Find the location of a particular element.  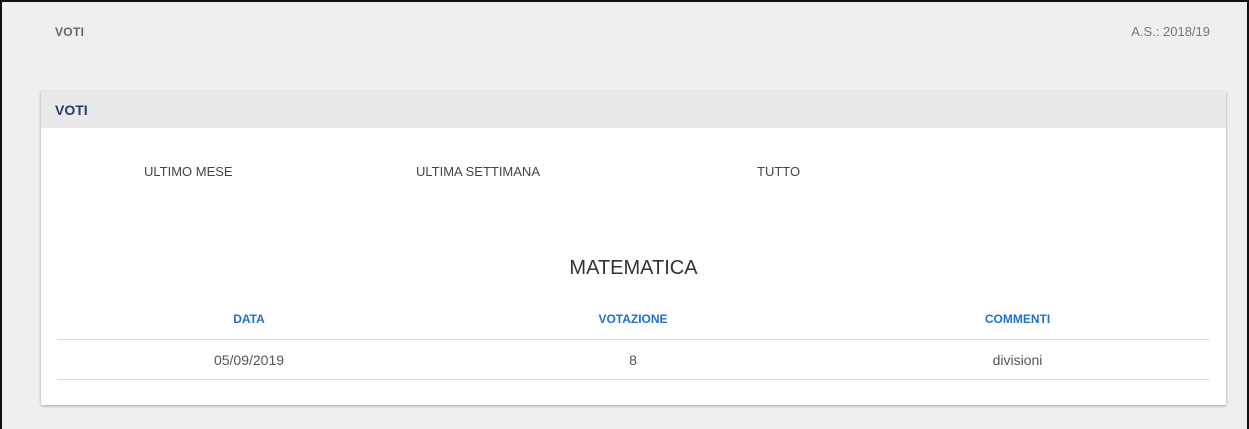

card-title: VOTI is located at coordinates (71, 110).